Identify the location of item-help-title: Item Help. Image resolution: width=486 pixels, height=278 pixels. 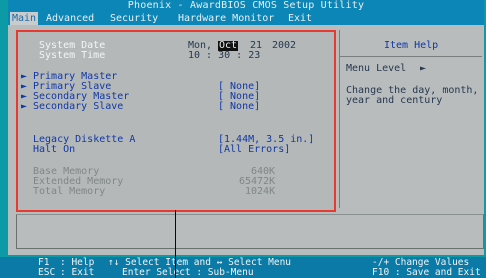
(411, 45).